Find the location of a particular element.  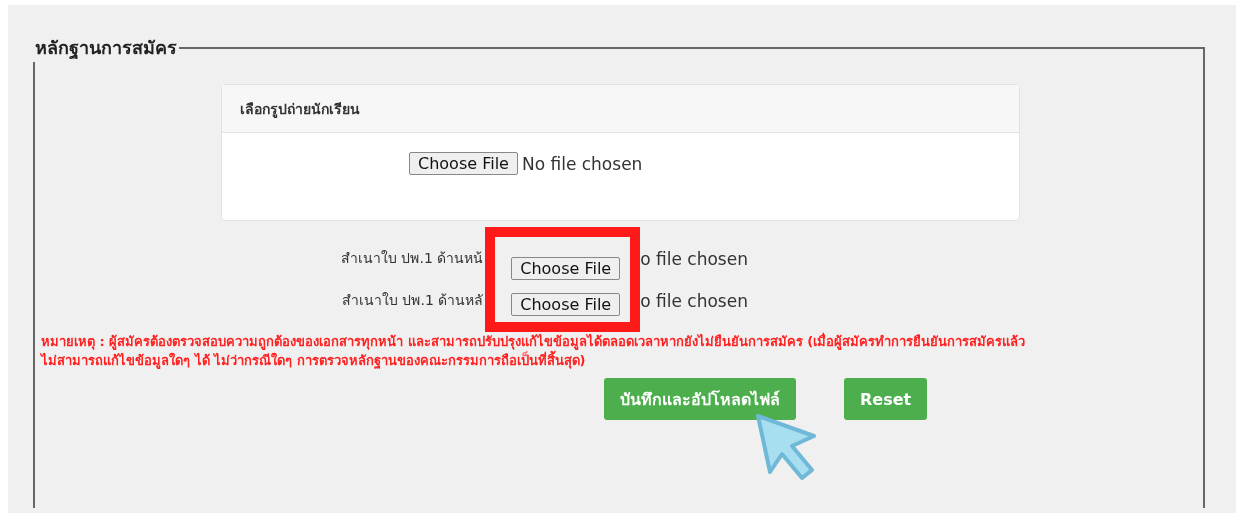

field-label: สำเนาใบ ปพ.1 ด้านหน้ is located at coordinates (412, 258).